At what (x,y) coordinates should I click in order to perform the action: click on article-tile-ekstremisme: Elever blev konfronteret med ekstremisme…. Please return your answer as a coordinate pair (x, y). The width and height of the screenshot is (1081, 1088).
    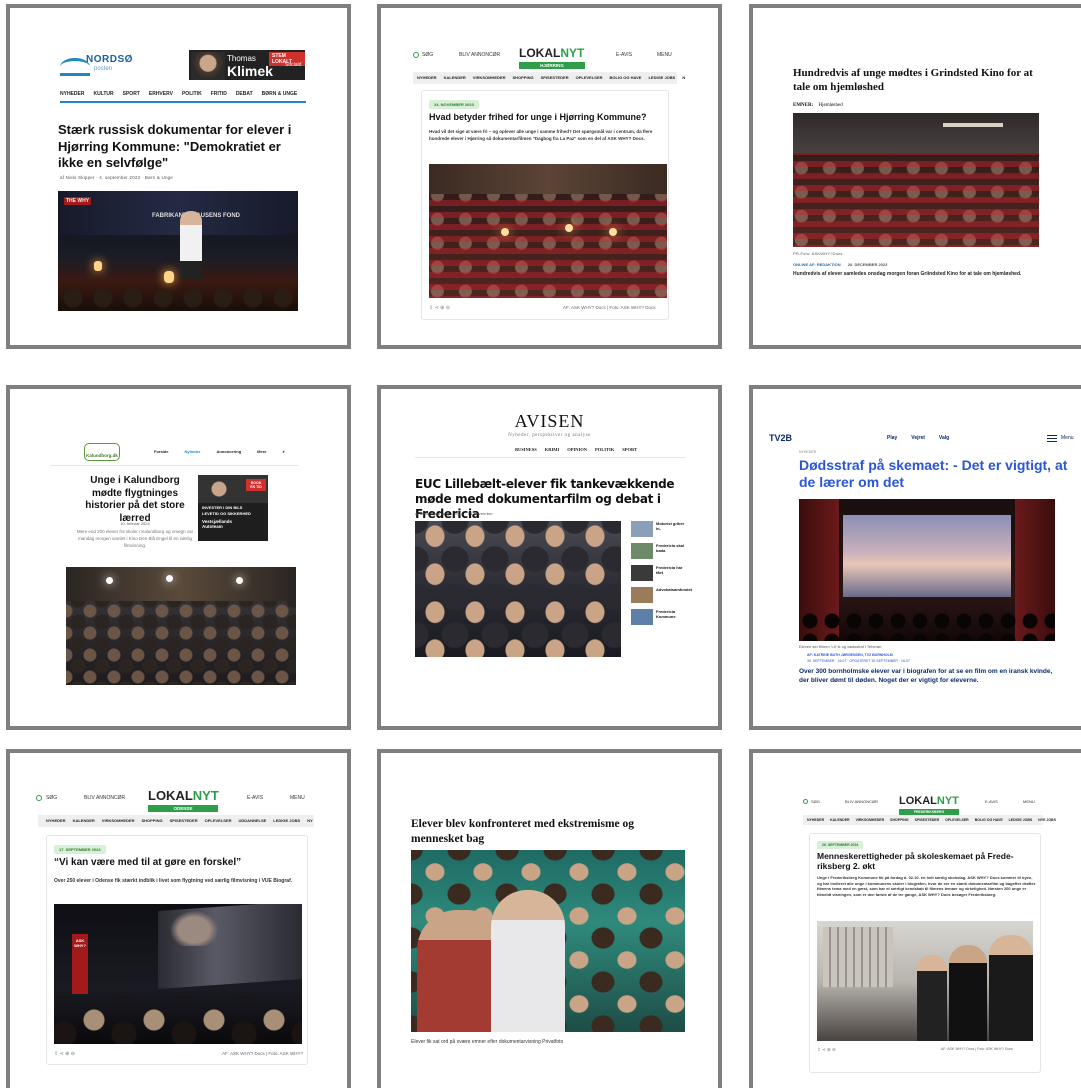
    Looking at the image, I should click on (549, 918).